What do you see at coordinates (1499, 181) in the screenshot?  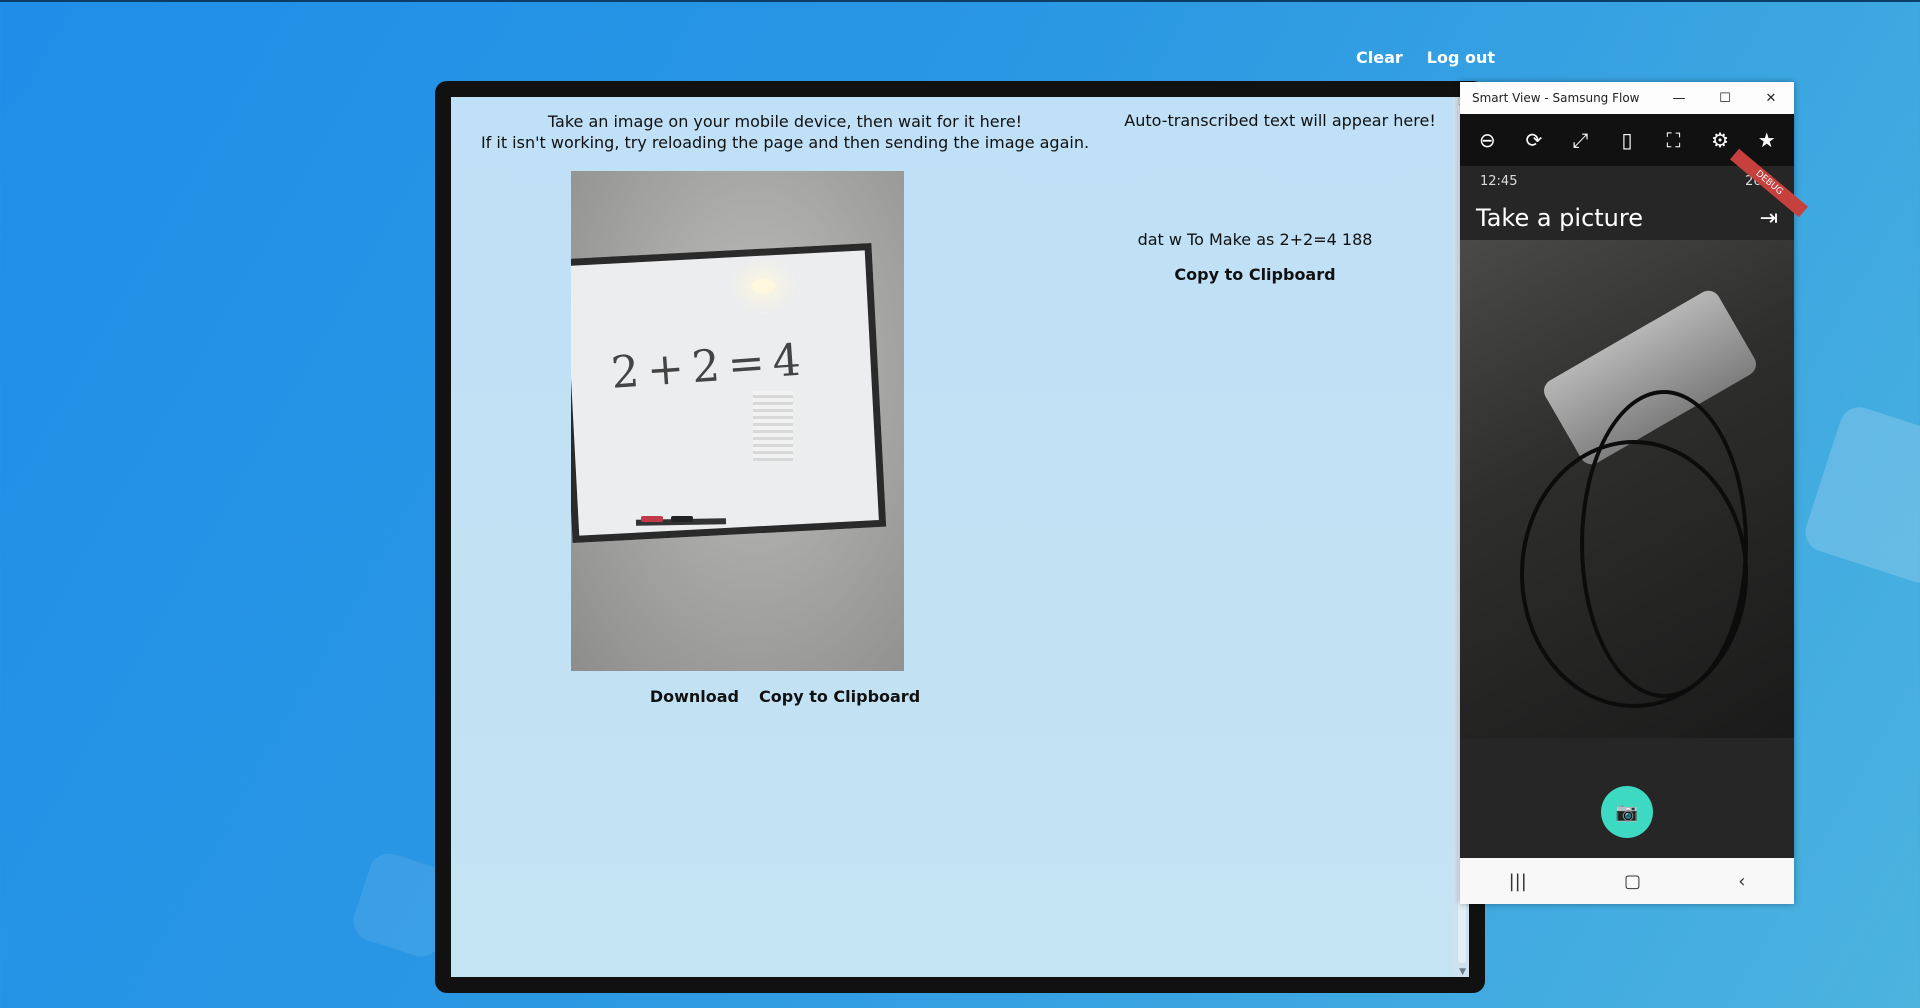 I see `status-time: 12:45` at bounding box center [1499, 181].